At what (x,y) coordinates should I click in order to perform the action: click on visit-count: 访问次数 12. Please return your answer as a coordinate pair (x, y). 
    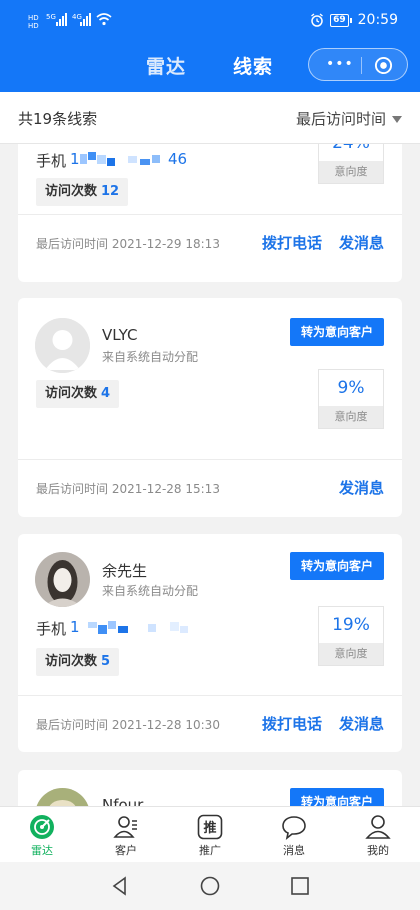
    Looking at the image, I should click on (82, 192).